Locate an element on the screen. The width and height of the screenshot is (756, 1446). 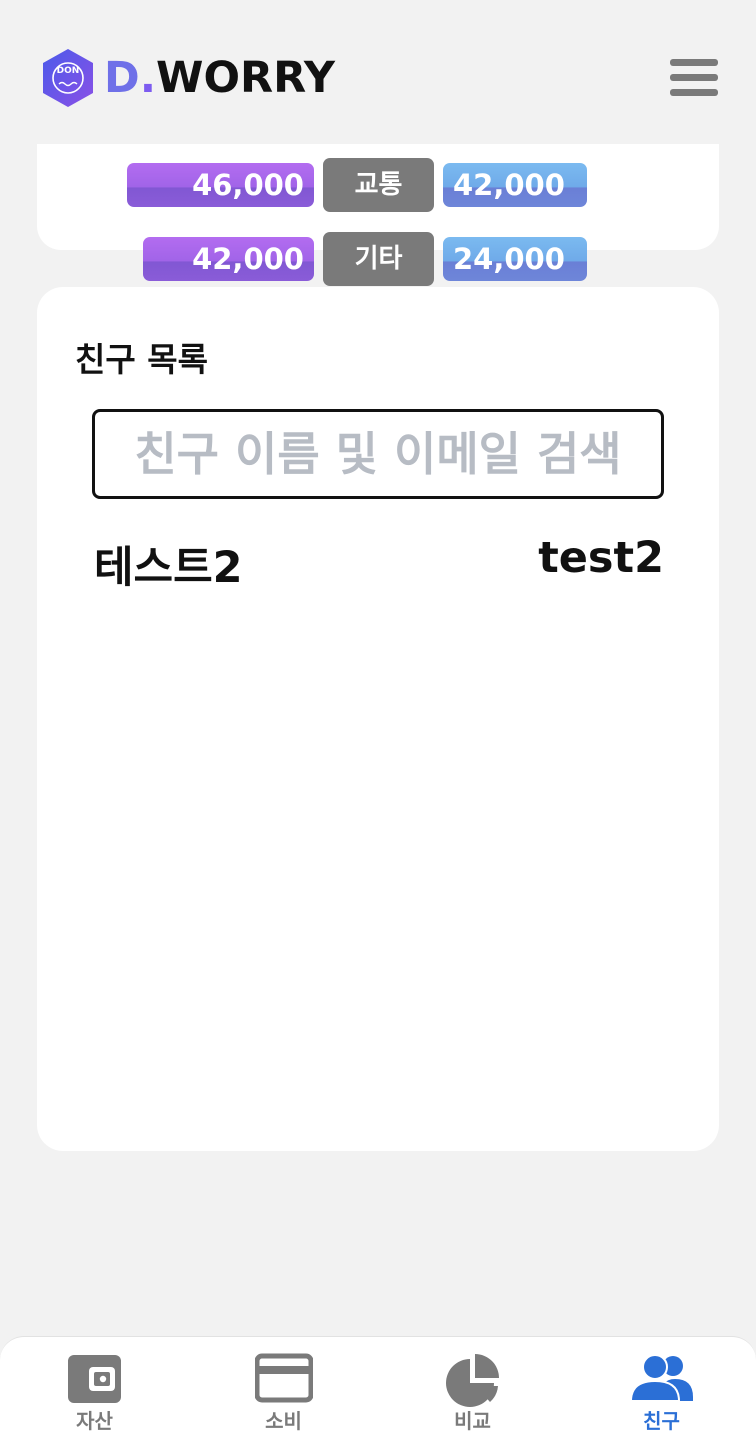
nav-item-spending: 소비 is located at coordinates (283, 1391).